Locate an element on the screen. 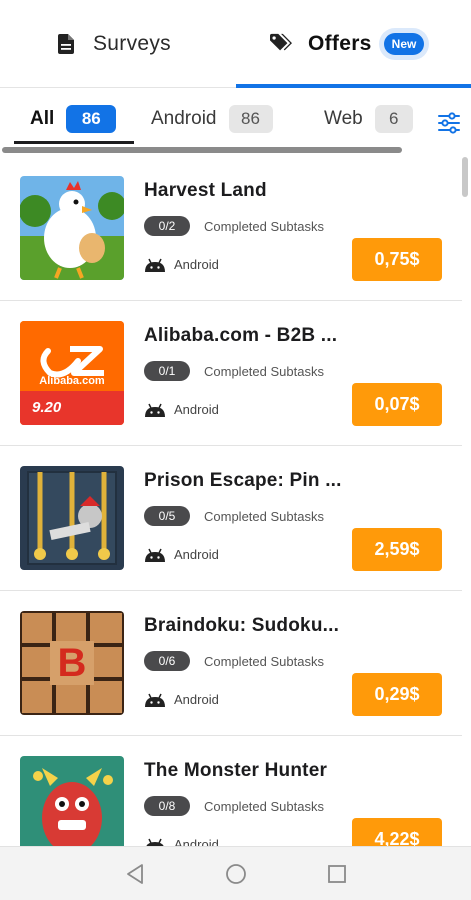  tab-surveys: Surveys is located at coordinates (113, 44).